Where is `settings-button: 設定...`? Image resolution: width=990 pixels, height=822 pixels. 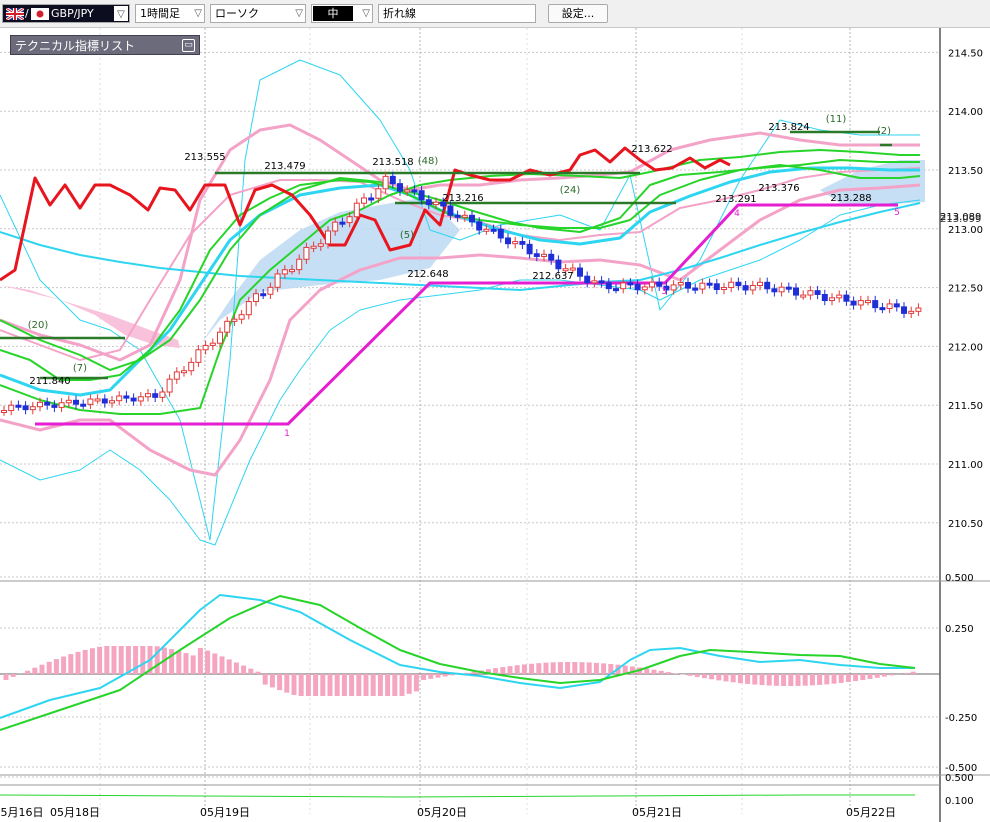
settings-button: 設定... is located at coordinates (578, 13).